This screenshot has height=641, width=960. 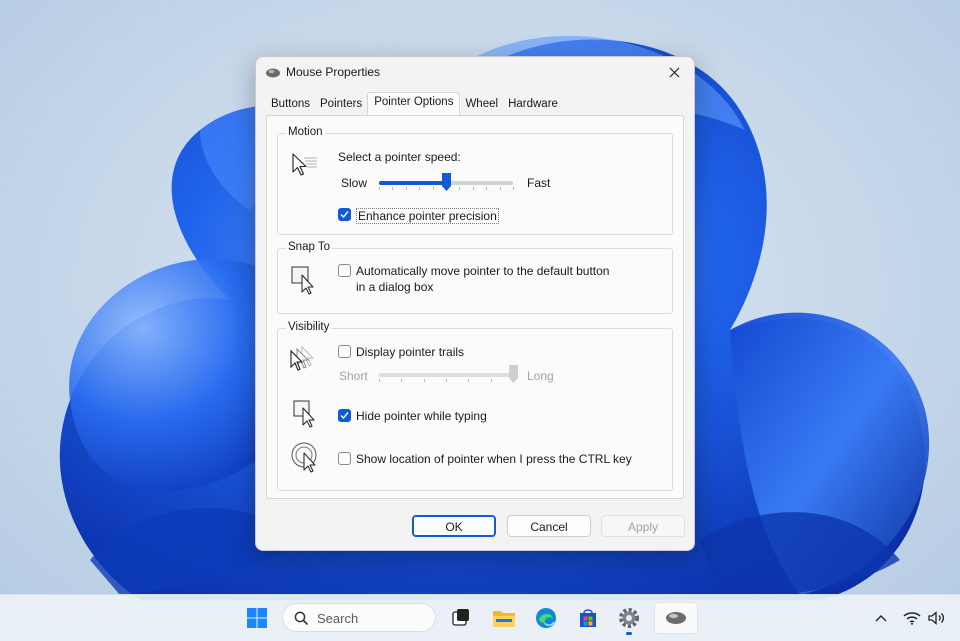 I want to click on ok-button: OK, so click(x=454, y=526).